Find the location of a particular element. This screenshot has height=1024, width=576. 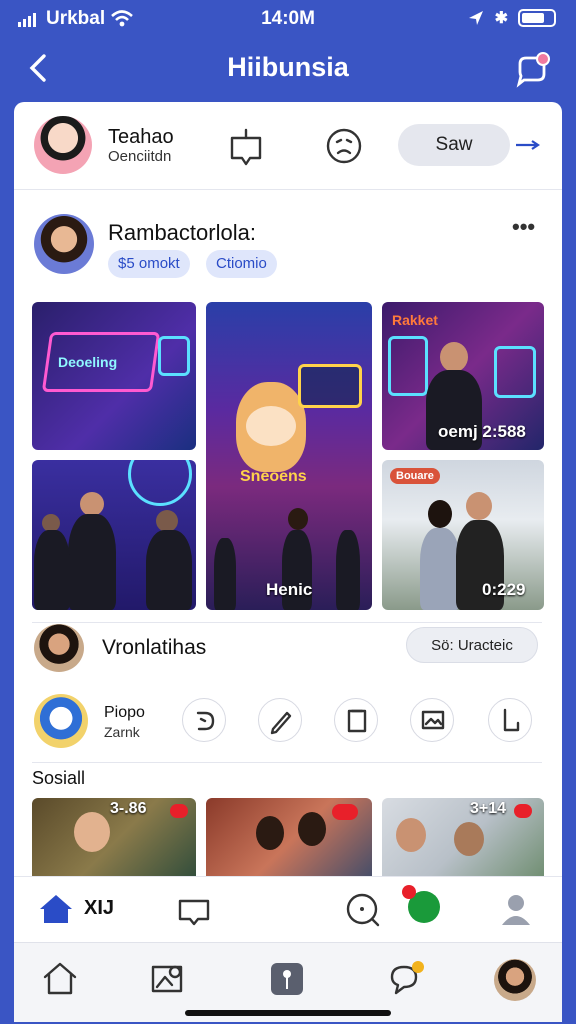

search-icon is located at coordinates (364, 911).